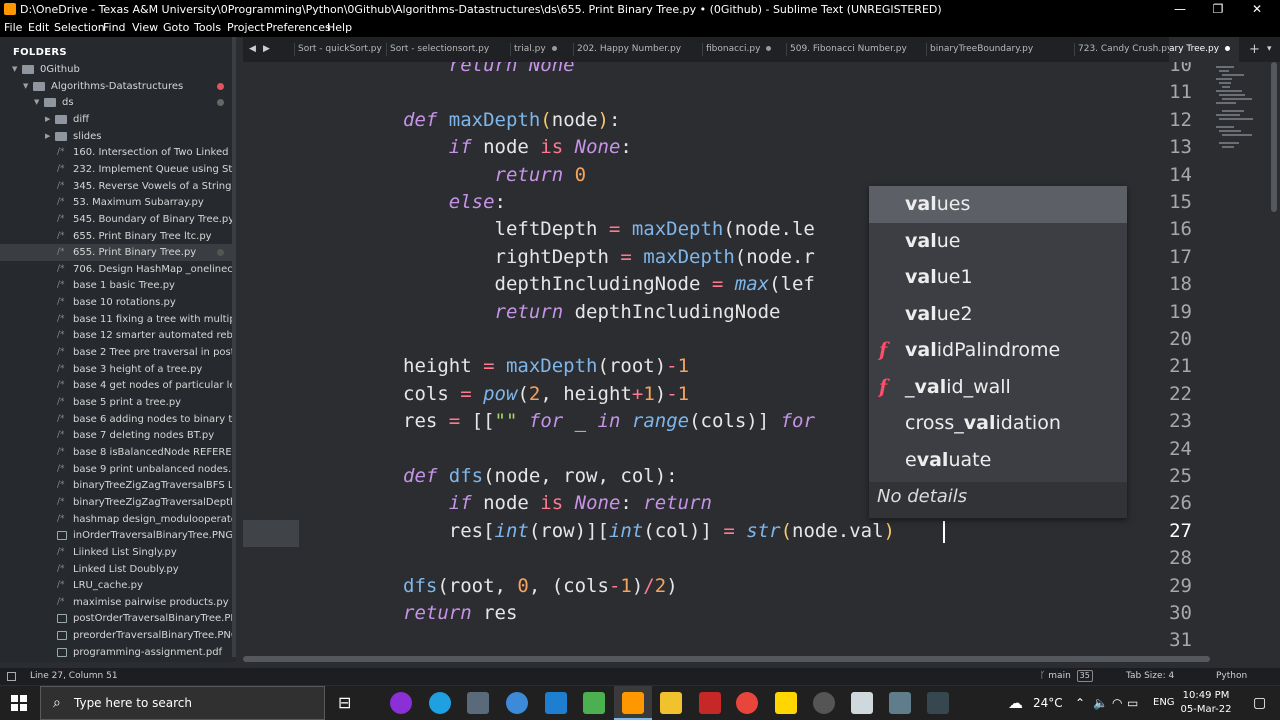 Image resolution: width=1280 pixels, height=720 pixels. What do you see at coordinates (118, 552) in the screenshot?
I see `sidebar-item: /* Liinked List Singly.py` at bounding box center [118, 552].